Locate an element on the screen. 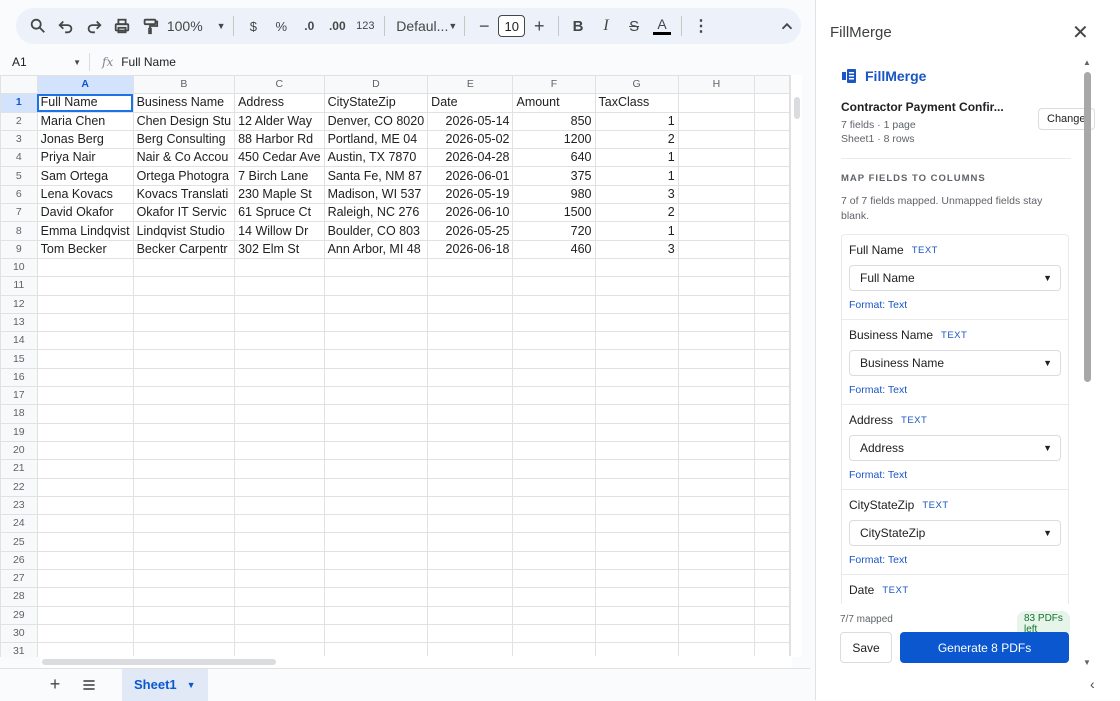  sheet-tab: Sheet1 ▼ is located at coordinates (165, 684).